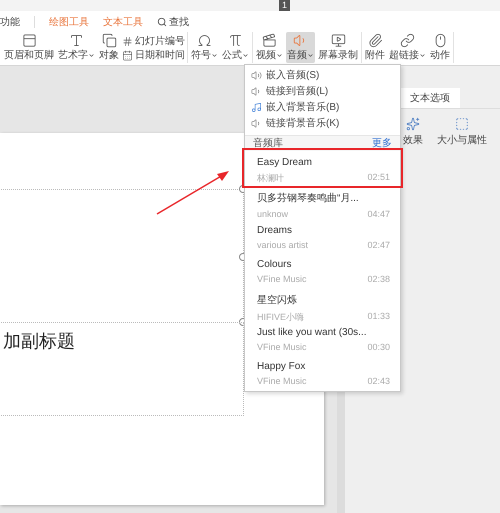 This screenshot has height=513, width=500. What do you see at coordinates (430, 98) in the screenshot?
I see `panel-tab: 文本选项` at bounding box center [430, 98].